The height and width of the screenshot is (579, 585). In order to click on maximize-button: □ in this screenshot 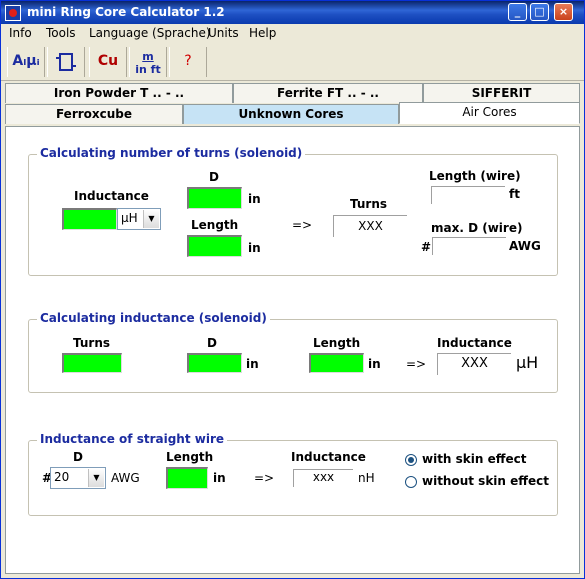, I will do `click(539, 12)`.